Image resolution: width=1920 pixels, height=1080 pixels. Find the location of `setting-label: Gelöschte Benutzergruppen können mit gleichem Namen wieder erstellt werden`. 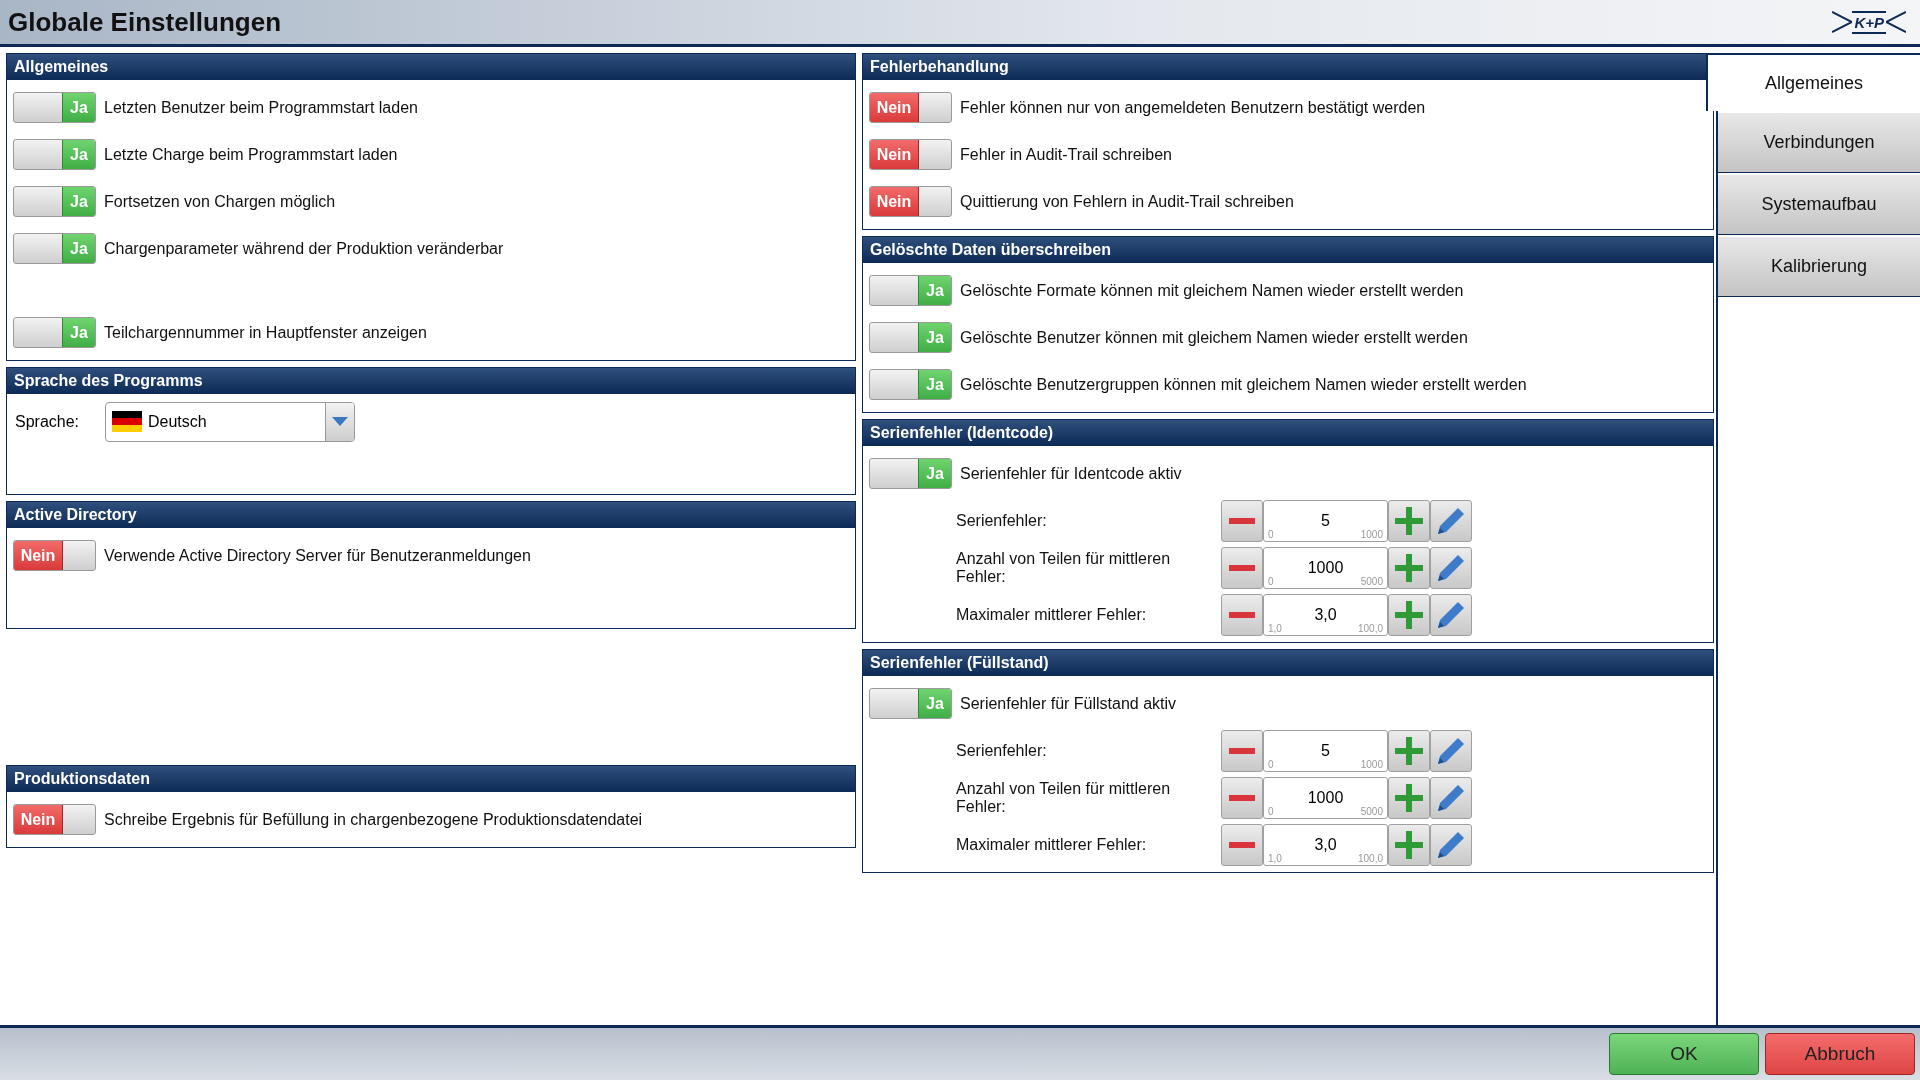

setting-label: Gelöschte Benutzergruppen können mit gleichem Namen wieder erstellt werden is located at coordinates (1243, 384).